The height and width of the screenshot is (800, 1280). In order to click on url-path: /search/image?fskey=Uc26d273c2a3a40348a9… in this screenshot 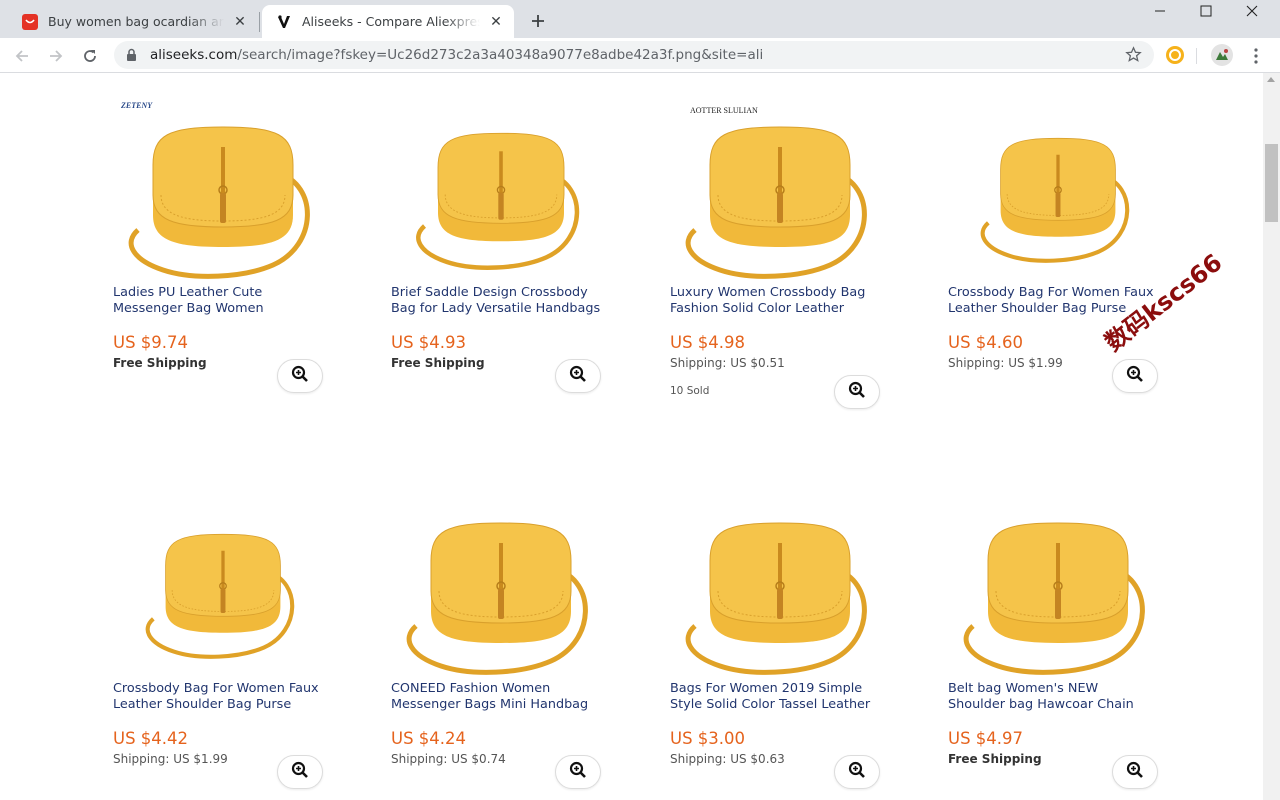, I will do `click(500, 55)`.